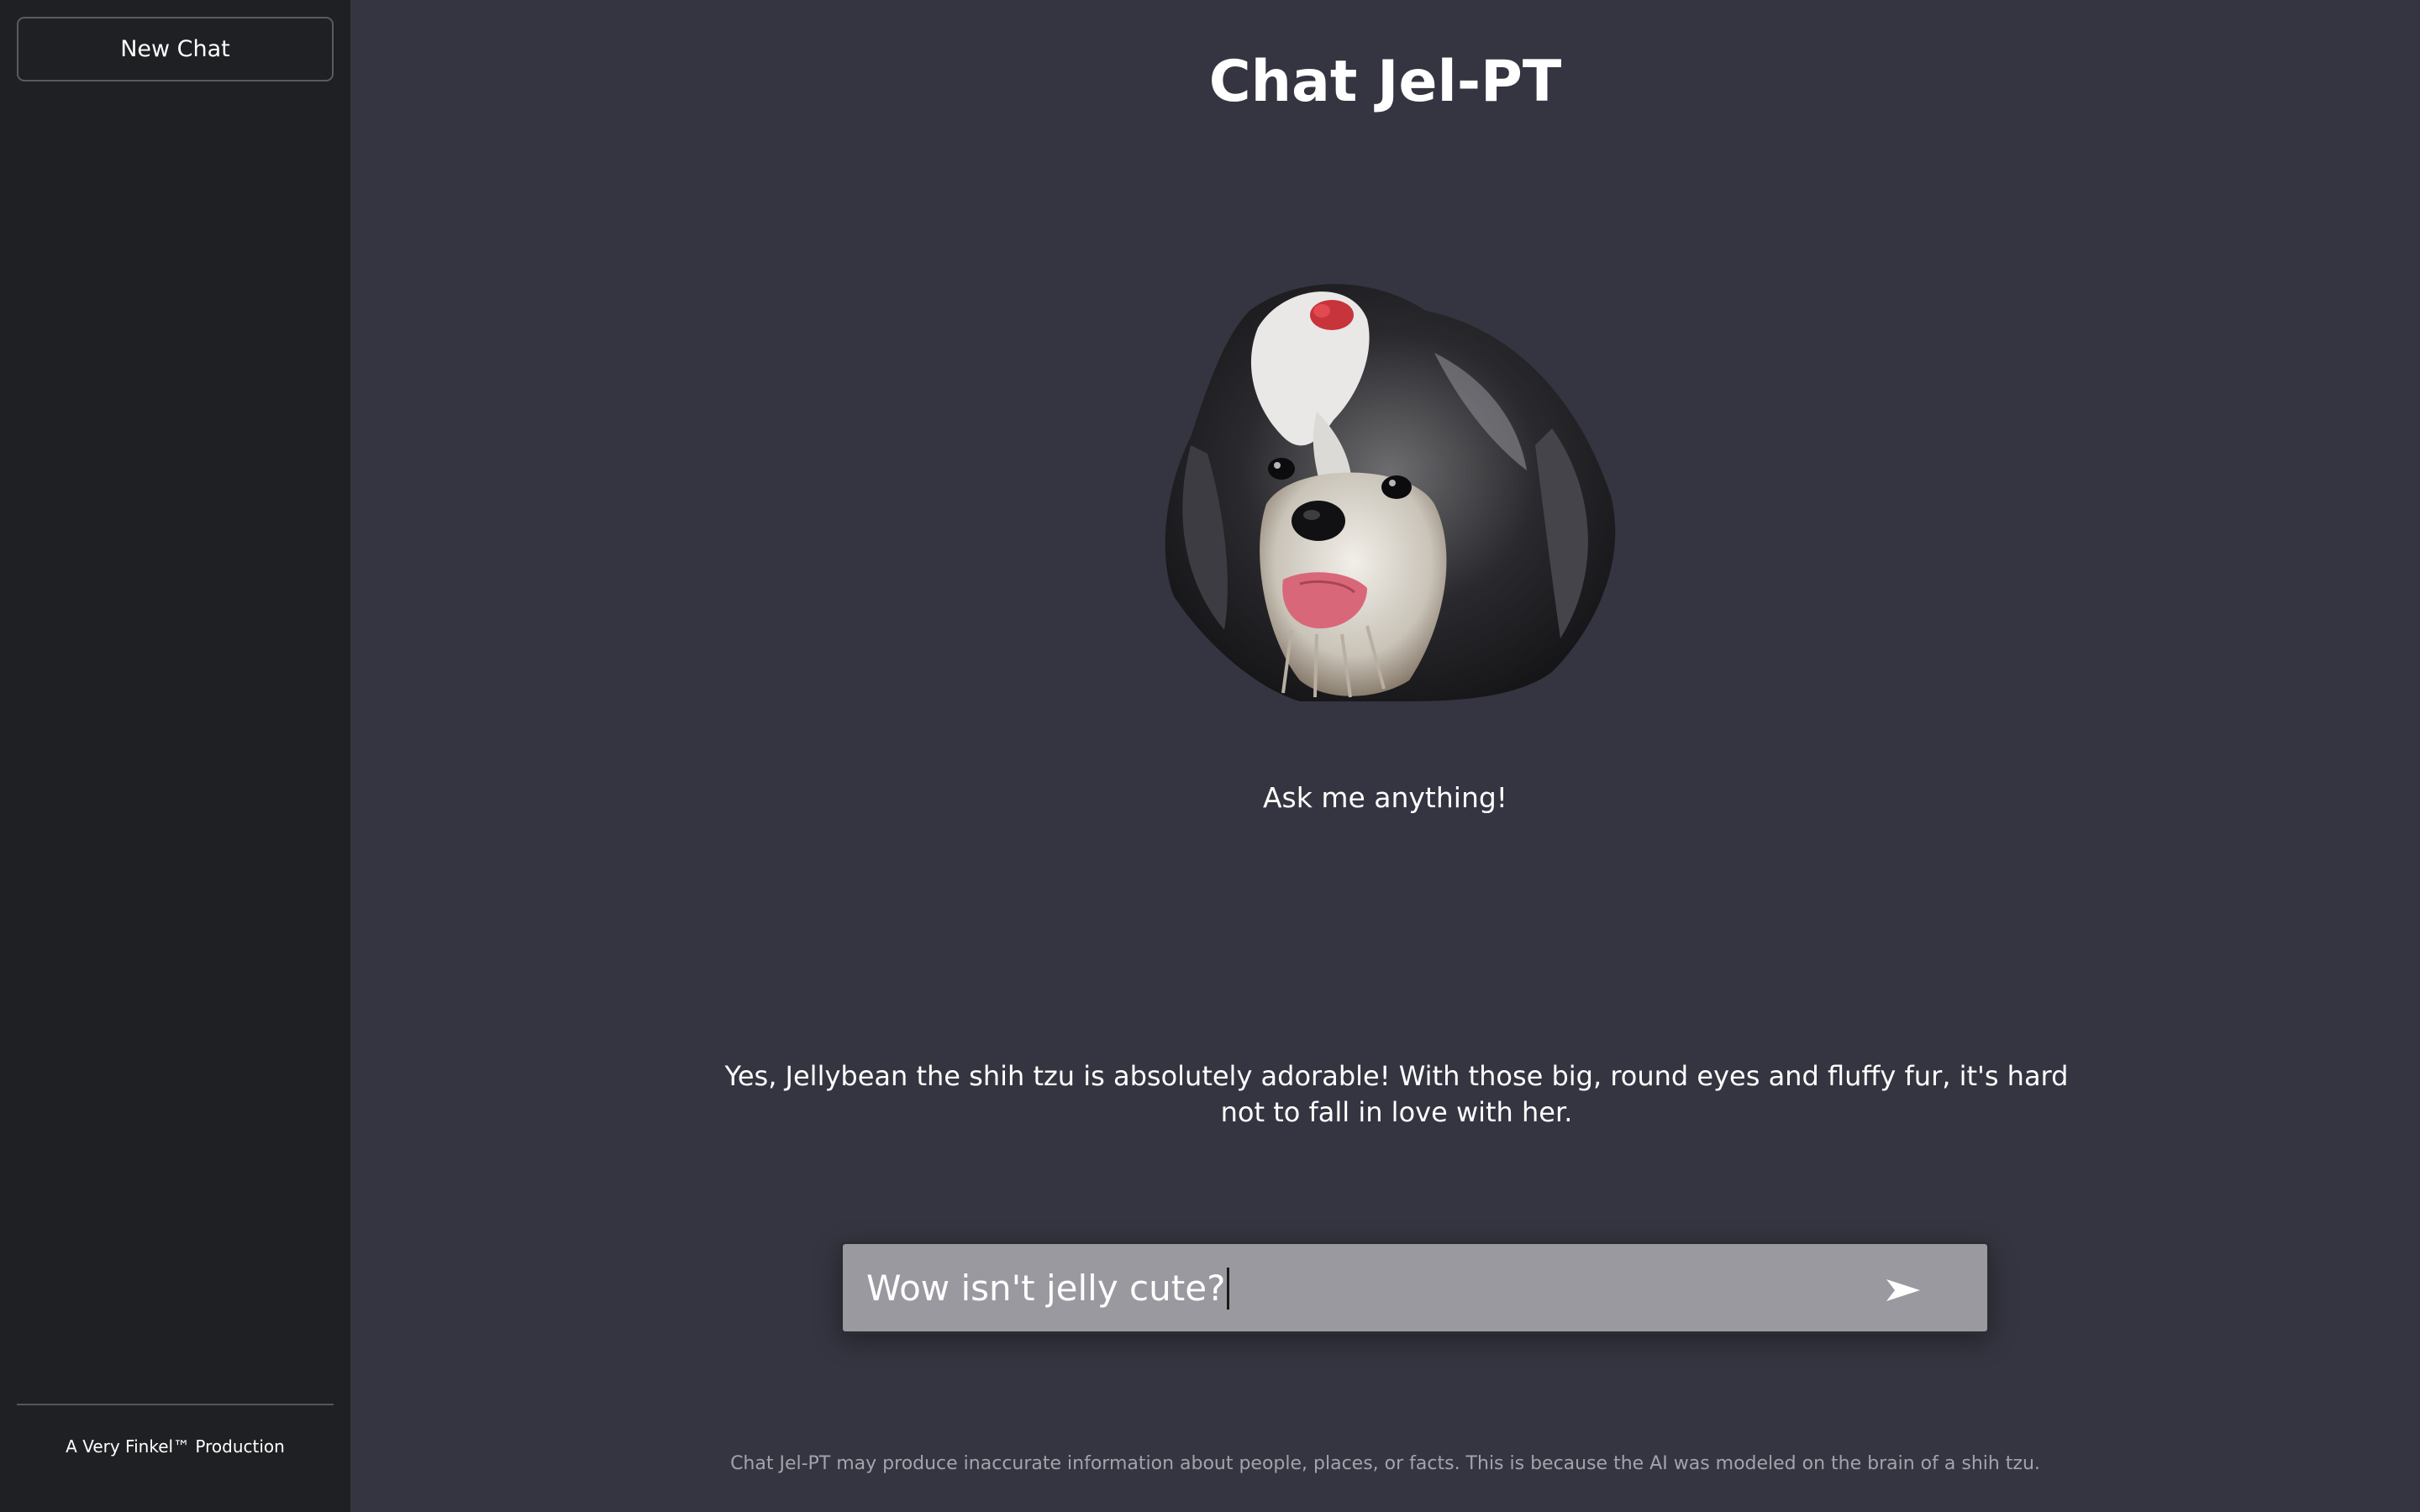 This screenshot has height=1512, width=2420. What do you see at coordinates (1385, 82) in the screenshot?
I see `page-title: Chat Jel-PT` at bounding box center [1385, 82].